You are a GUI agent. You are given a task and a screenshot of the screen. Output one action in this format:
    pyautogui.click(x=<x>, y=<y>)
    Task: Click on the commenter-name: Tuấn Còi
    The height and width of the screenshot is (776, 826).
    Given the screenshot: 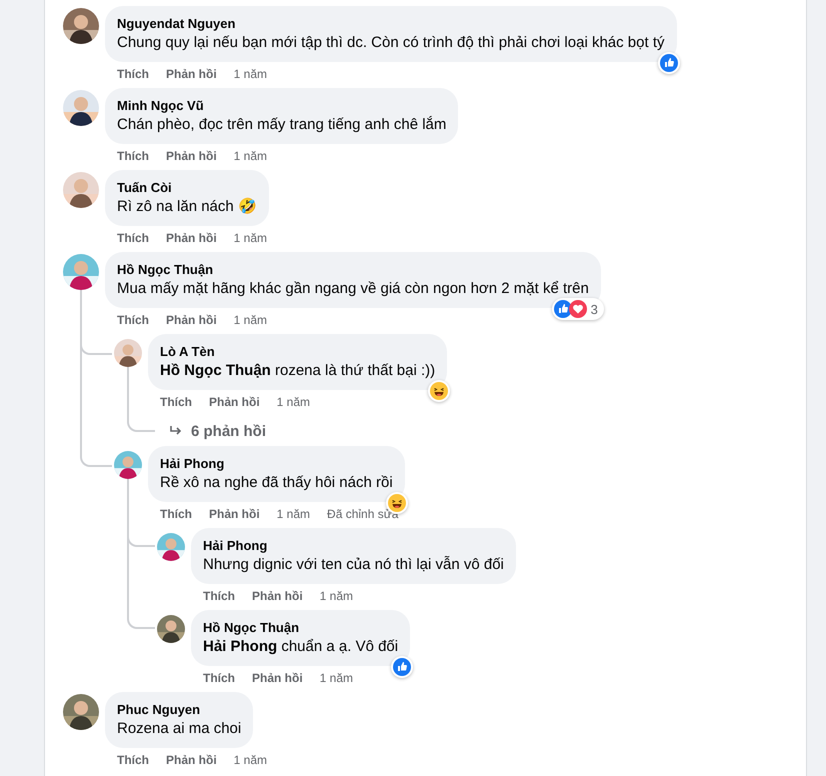 What is the action you would take?
    pyautogui.click(x=187, y=187)
    